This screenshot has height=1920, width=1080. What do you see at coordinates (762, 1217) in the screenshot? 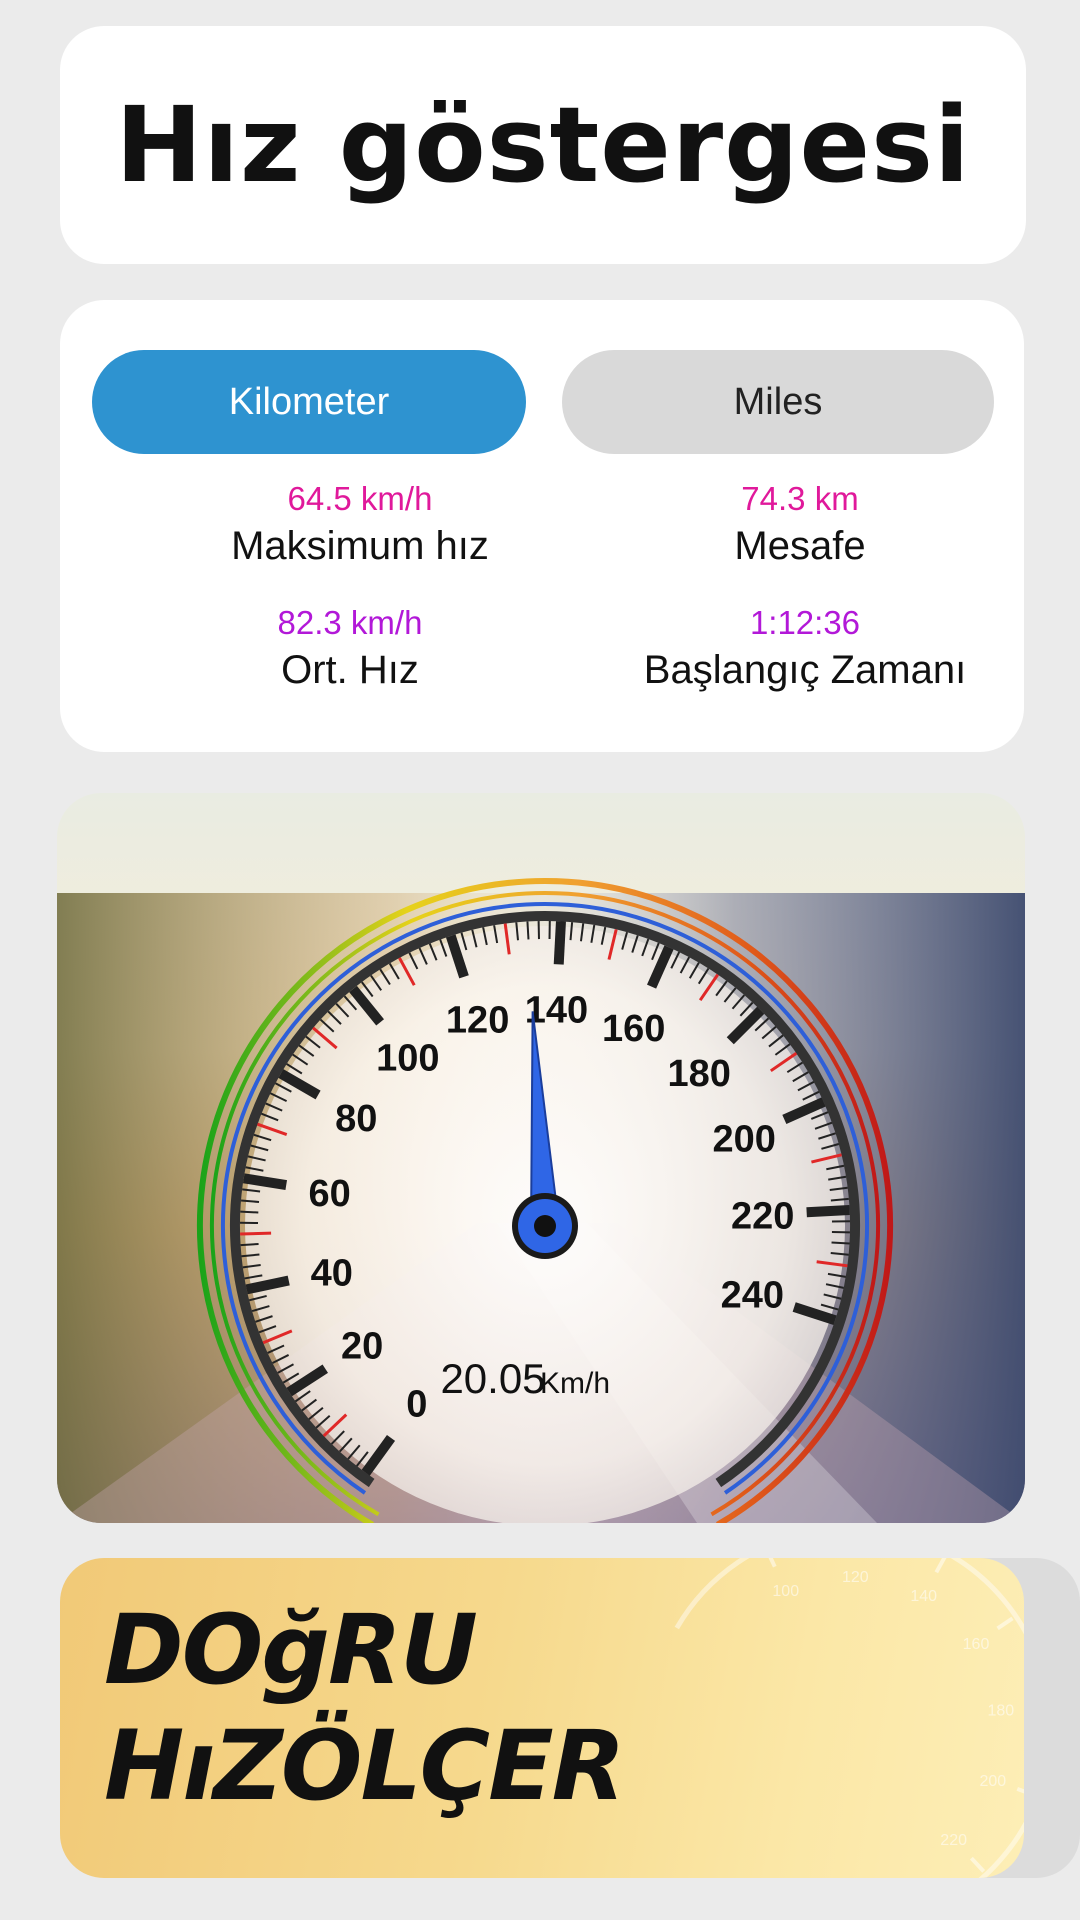
I see `tick-label-220: 220` at bounding box center [762, 1217].